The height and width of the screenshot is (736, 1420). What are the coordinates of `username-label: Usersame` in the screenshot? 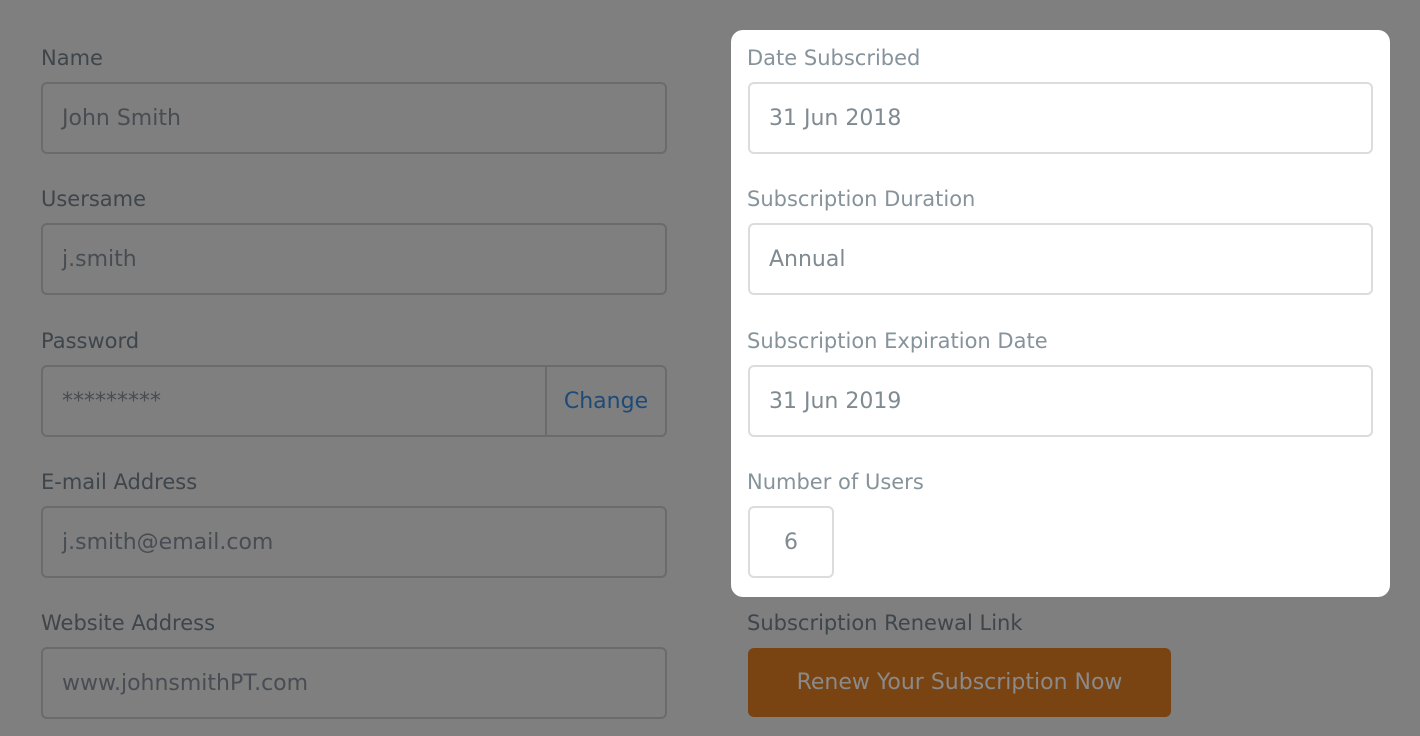 It's located at (94, 199).